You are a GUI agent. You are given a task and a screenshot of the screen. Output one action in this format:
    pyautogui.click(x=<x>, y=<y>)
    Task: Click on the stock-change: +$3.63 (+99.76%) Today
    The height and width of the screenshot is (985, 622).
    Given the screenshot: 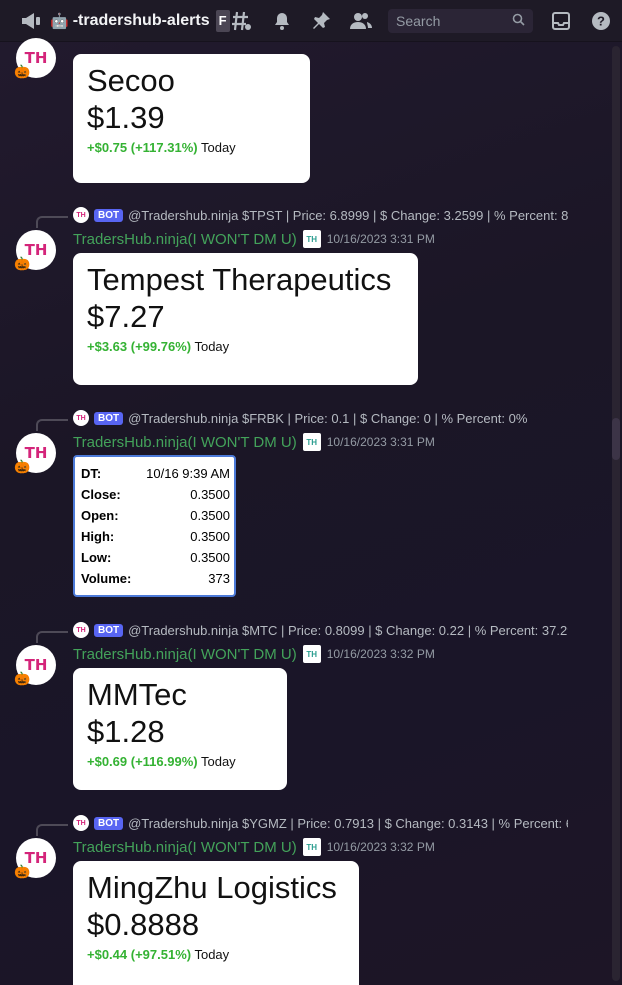 What is the action you would take?
    pyautogui.click(x=158, y=347)
    